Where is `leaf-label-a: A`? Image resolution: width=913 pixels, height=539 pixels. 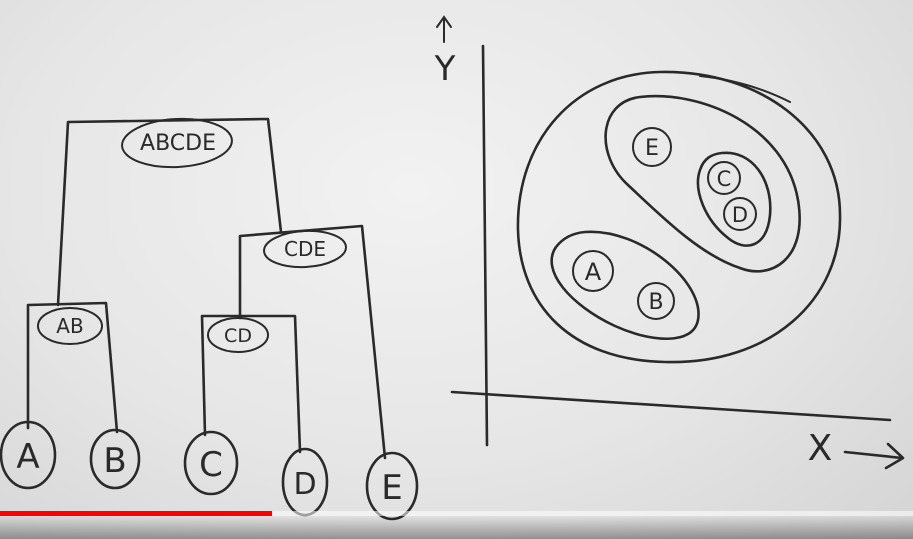
leaf-label-a: A is located at coordinates (27, 457).